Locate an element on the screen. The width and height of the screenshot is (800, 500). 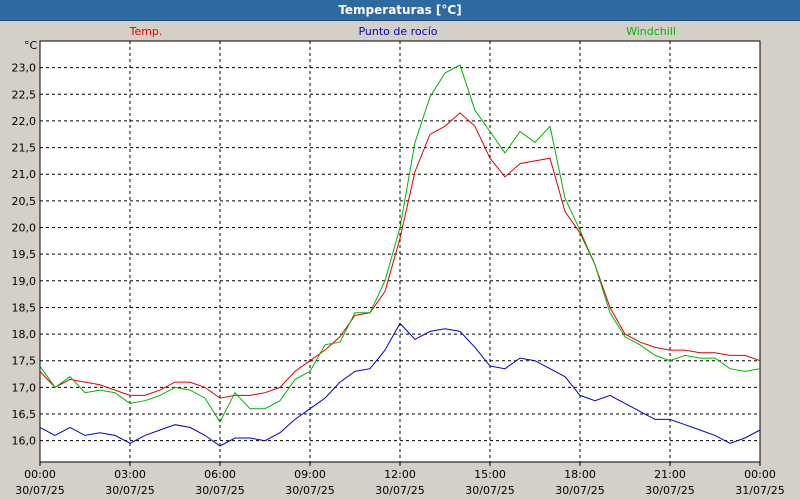
legend-entry-0: Temp. is located at coordinates (146, 31).